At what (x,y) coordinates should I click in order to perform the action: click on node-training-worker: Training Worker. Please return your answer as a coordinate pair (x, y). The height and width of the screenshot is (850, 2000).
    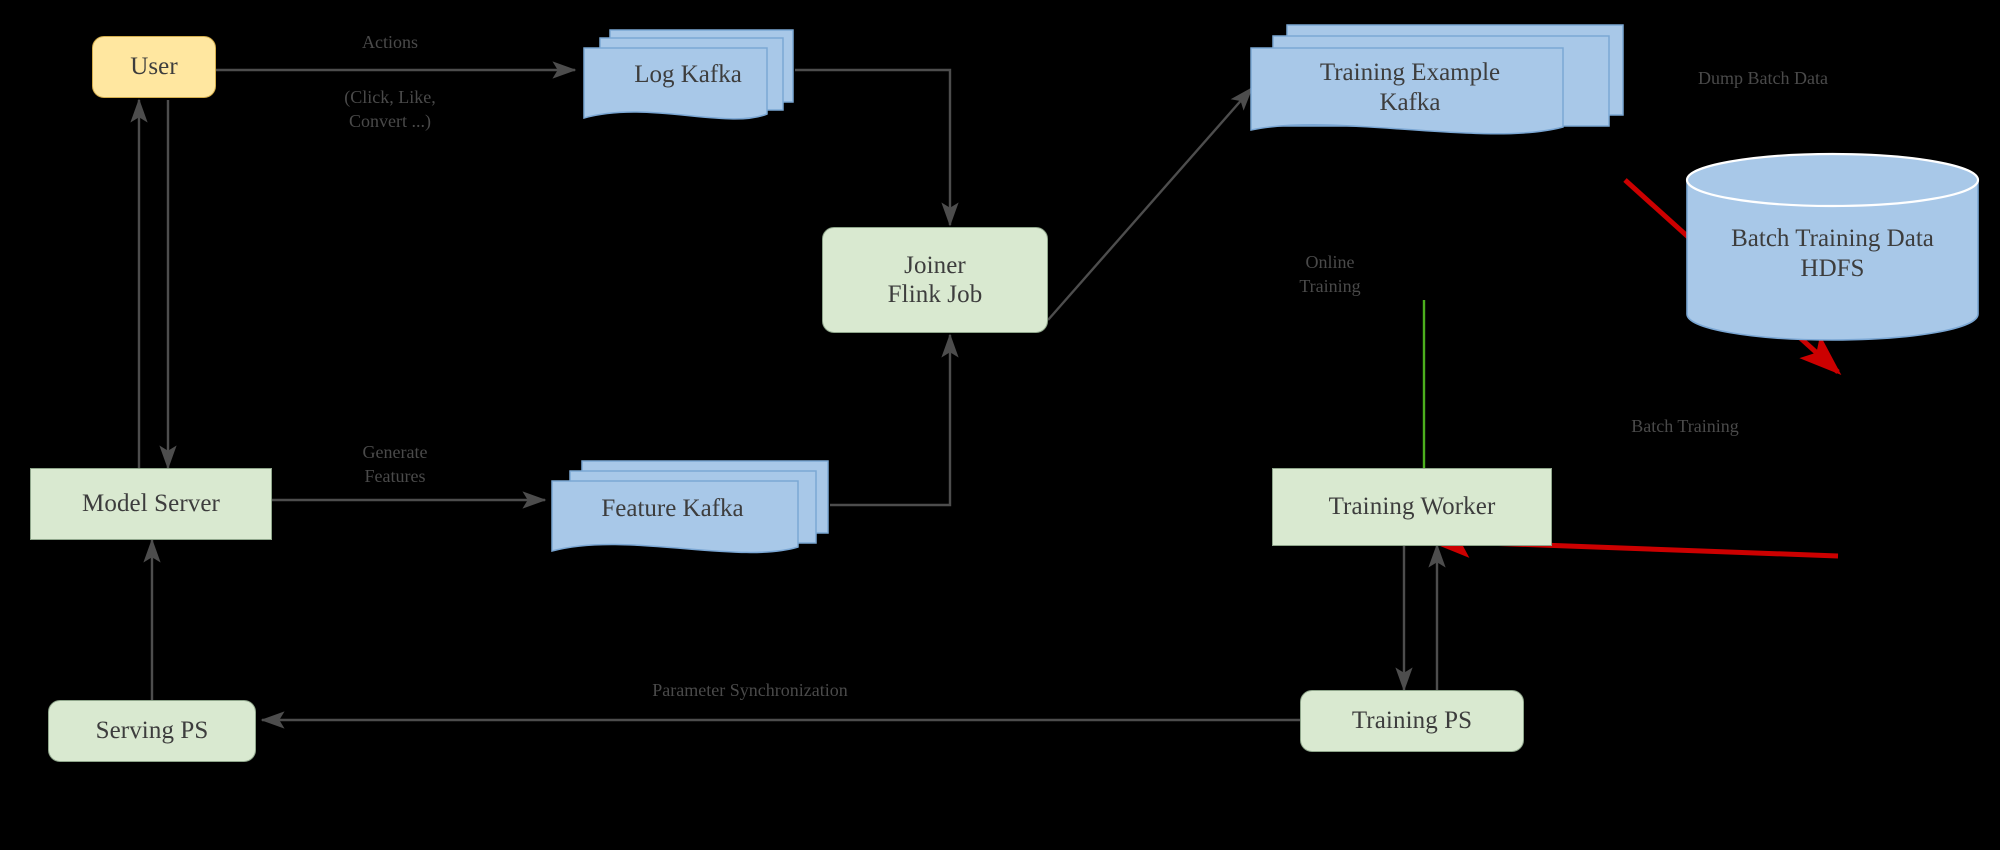
    Looking at the image, I should click on (1412, 507).